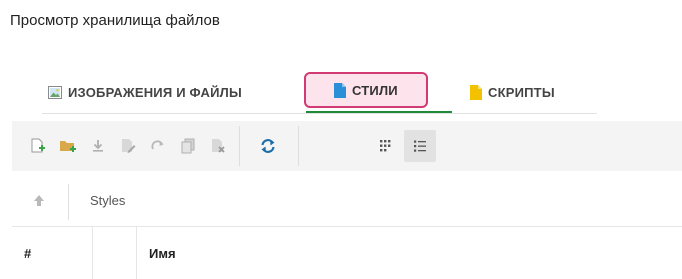 The height and width of the screenshot is (279, 682). What do you see at coordinates (385, 146) in the screenshot?
I see `grid-view-icon` at bounding box center [385, 146].